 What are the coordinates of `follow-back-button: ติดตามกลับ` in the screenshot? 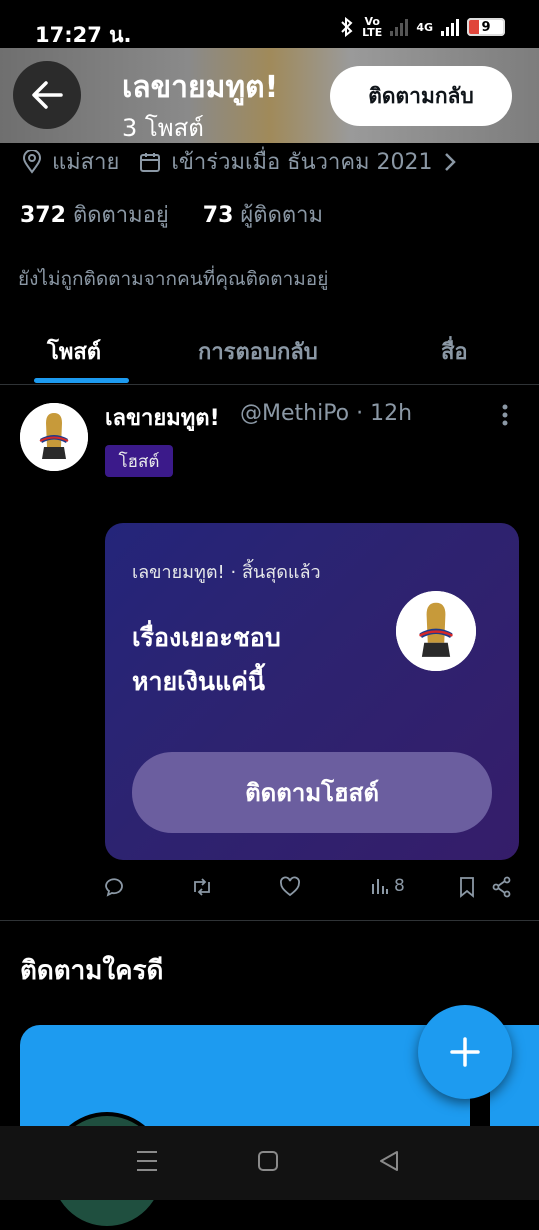 It's located at (421, 96).